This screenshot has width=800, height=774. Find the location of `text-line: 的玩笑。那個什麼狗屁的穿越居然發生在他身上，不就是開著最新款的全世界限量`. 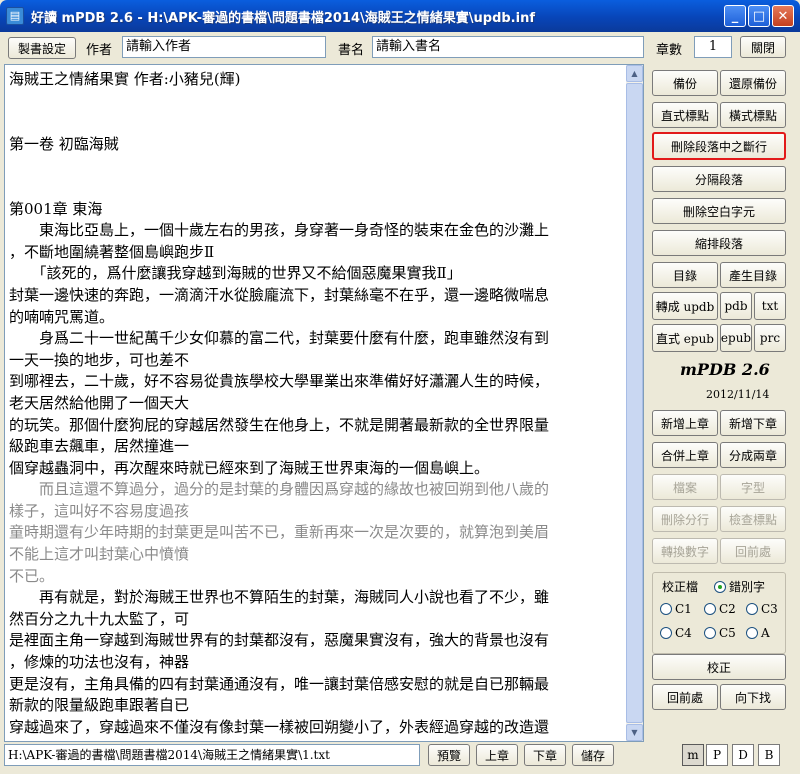

text-line: 的玩笑。那個什麼狗屁的穿越居然發生在他身上，不就是開著最新款的全世界限量 is located at coordinates (279, 424).